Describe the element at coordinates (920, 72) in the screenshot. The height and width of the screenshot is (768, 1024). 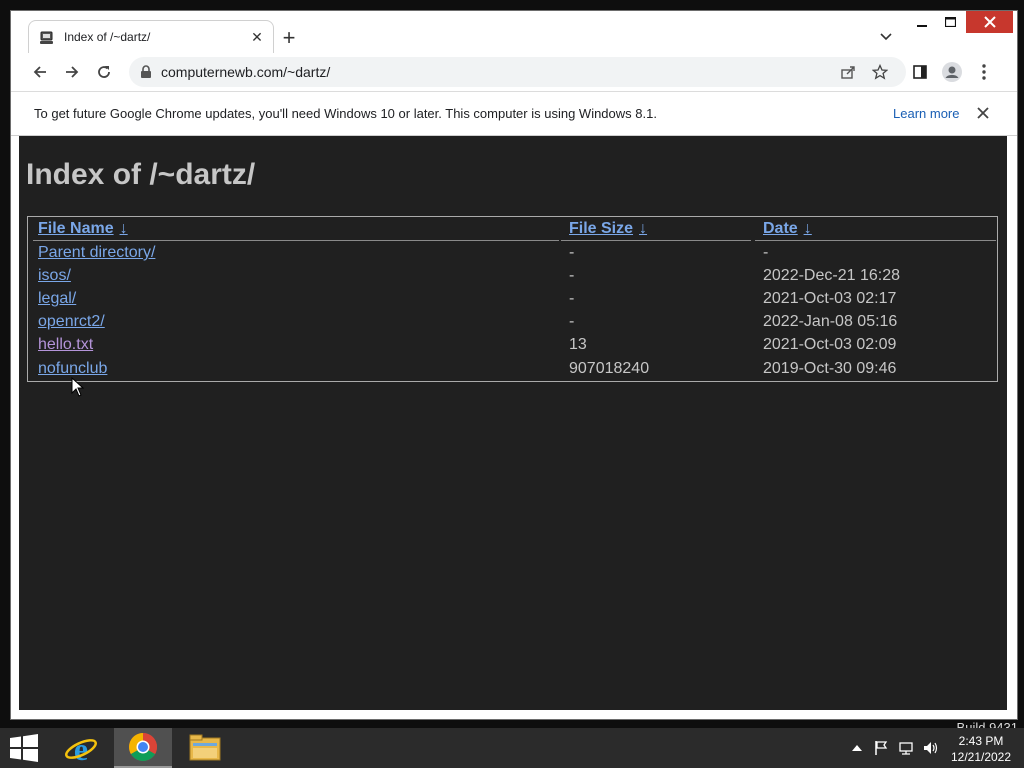
I see `side-panel-icon` at that location.